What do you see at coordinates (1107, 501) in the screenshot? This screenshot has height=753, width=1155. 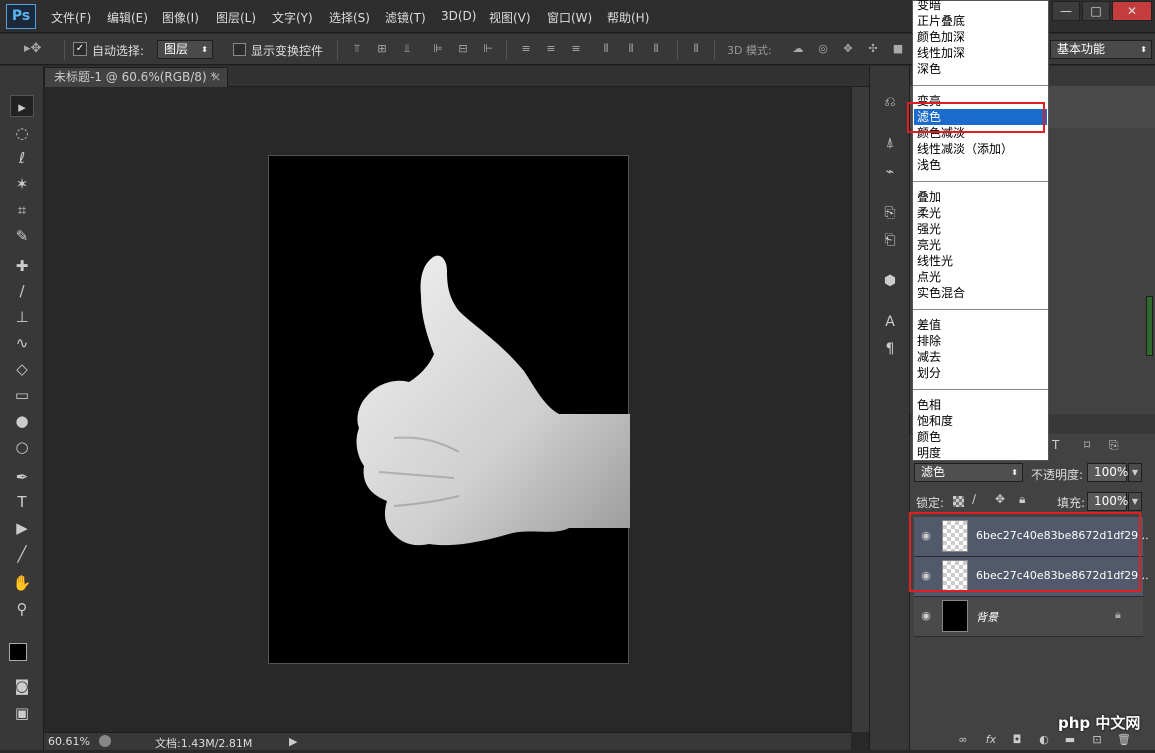 I see `fill-input: 100%` at bounding box center [1107, 501].